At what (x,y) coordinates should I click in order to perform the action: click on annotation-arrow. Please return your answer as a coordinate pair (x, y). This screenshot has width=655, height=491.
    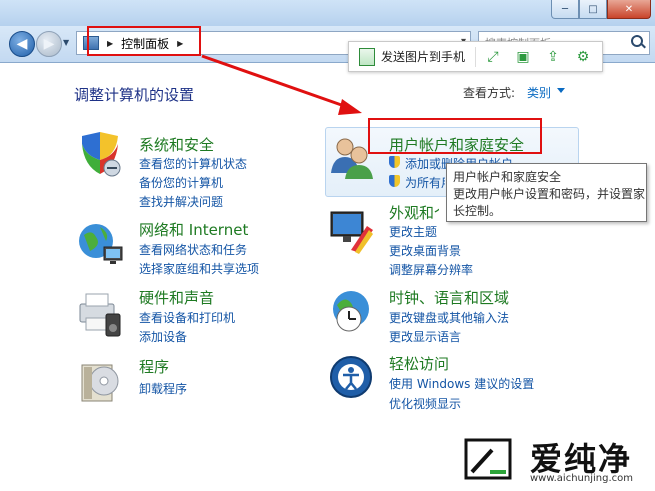
    Looking at the image, I should click on (281, 84).